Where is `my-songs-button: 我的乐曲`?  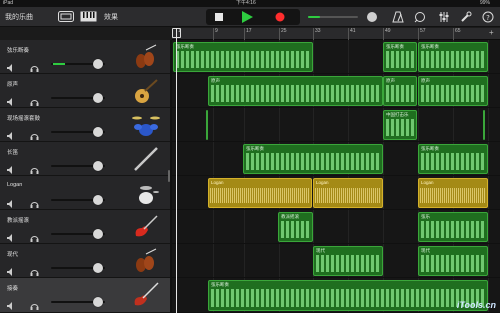
my-songs-button: 我的乐曲 is located at coordinates (19, 17).